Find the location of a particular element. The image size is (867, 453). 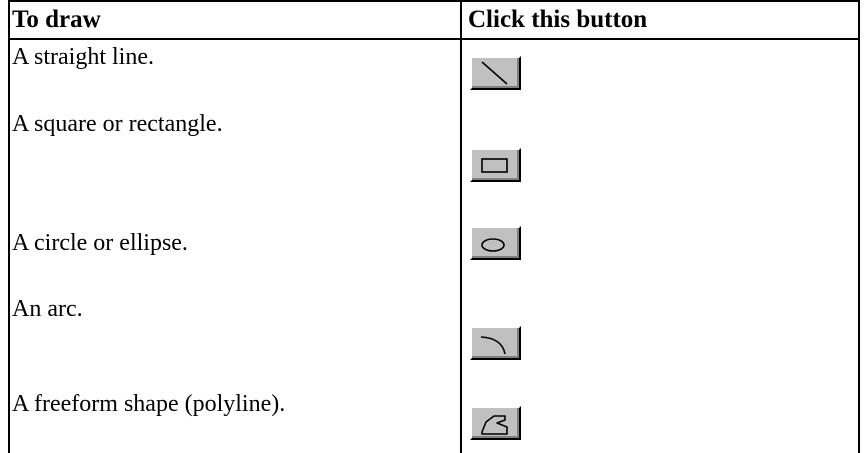

arc-icon is located at coordinates (493, 345).